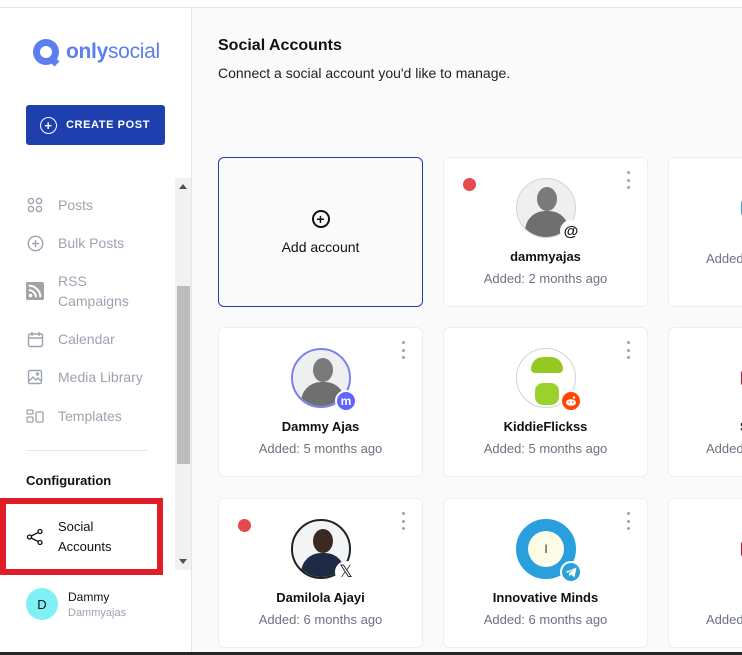 The image size is (742, 655). Describe the element at coordinates (705, 402) in the screenshot. I see `account-card: S Added` at that location.